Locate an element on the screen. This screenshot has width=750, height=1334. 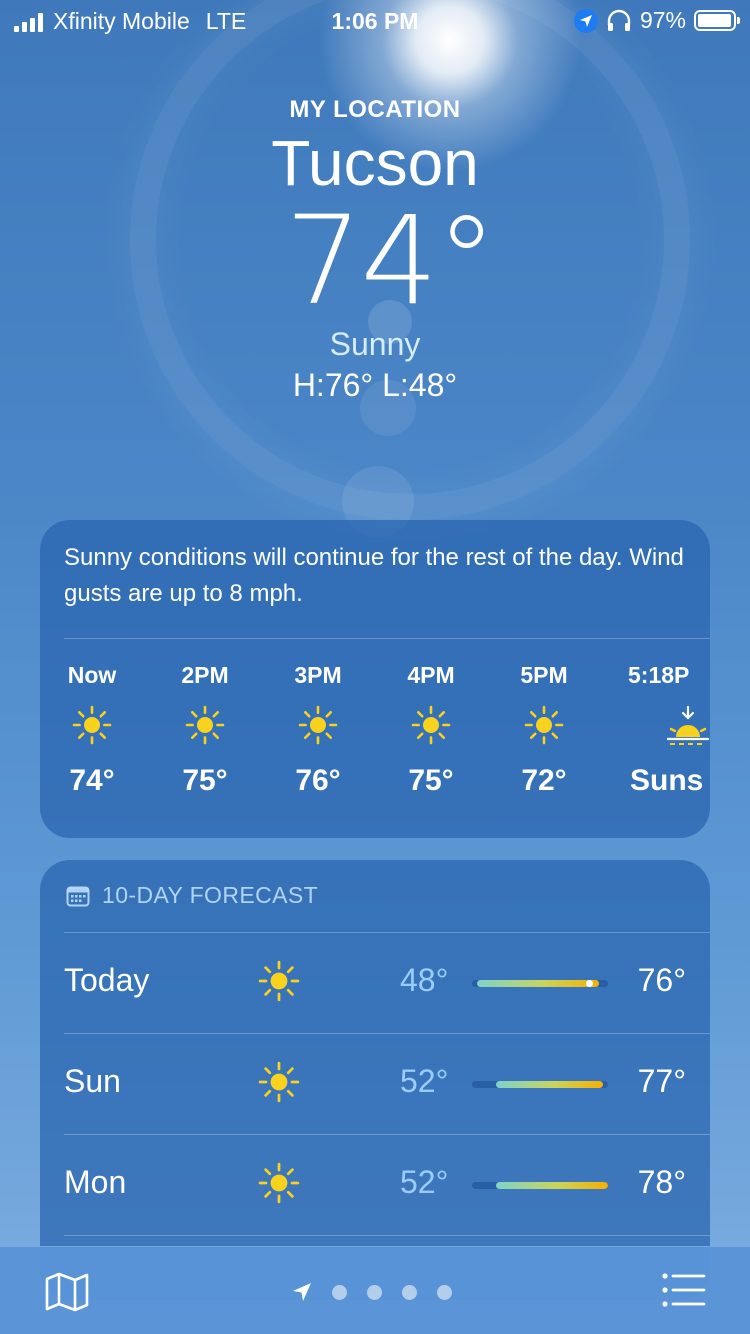
list-icon is located at coordinates (684, 1292).